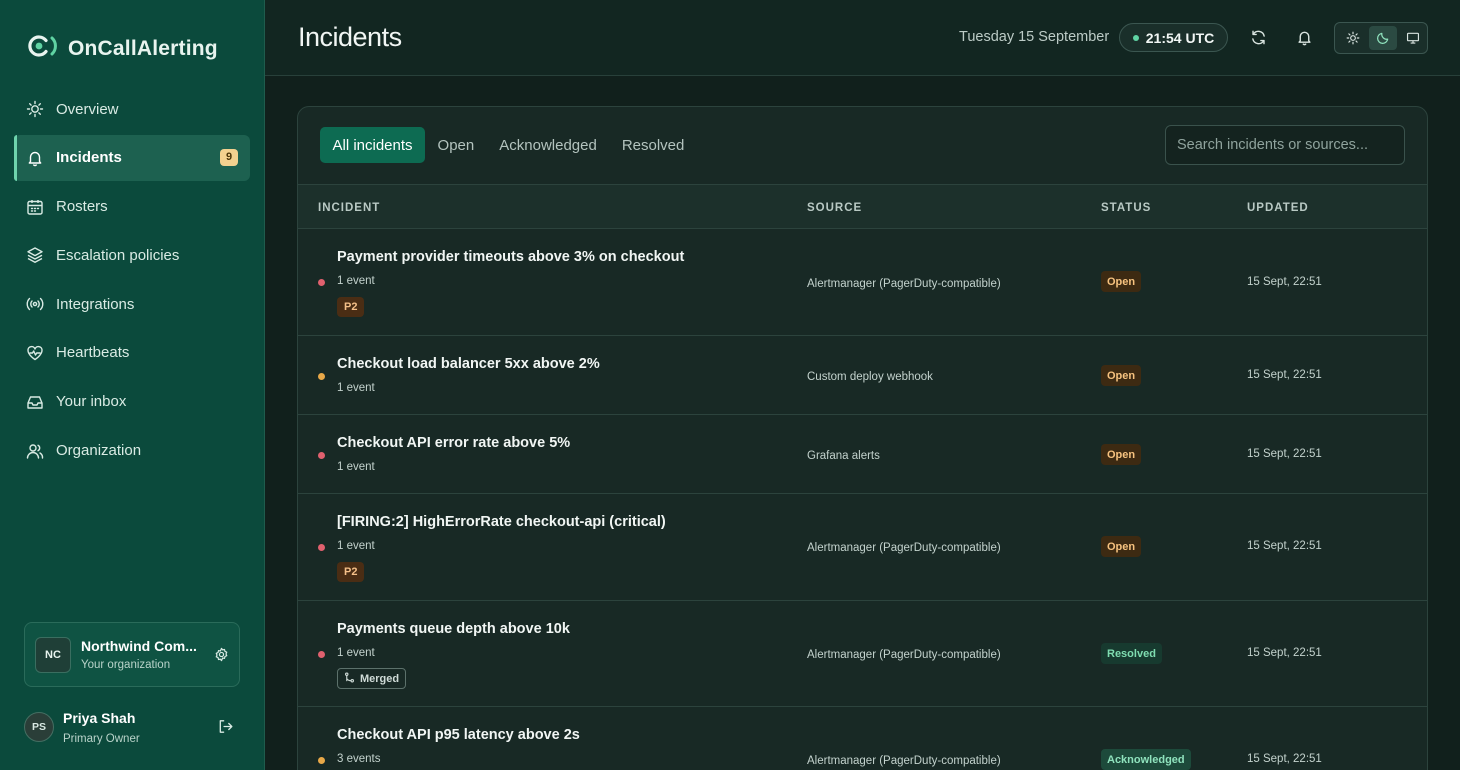 The image size is (1460, 770). I want to click on sidebar-item-overview: Overview, so click(132, 109).